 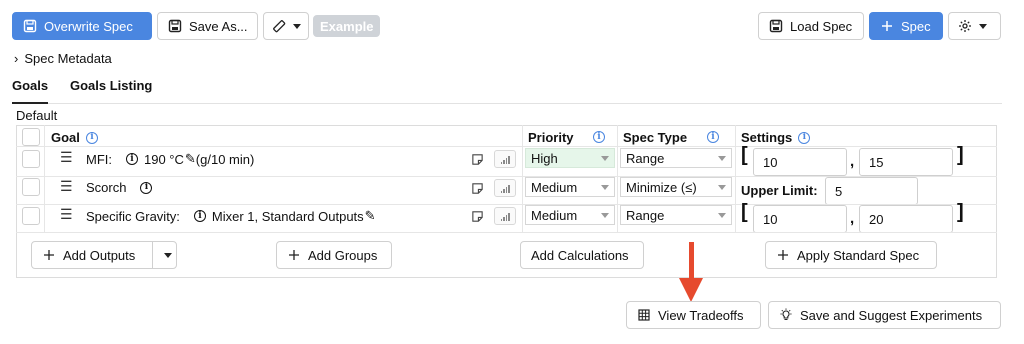 I want to click on tabs-divider, so click(x=507, y=103).